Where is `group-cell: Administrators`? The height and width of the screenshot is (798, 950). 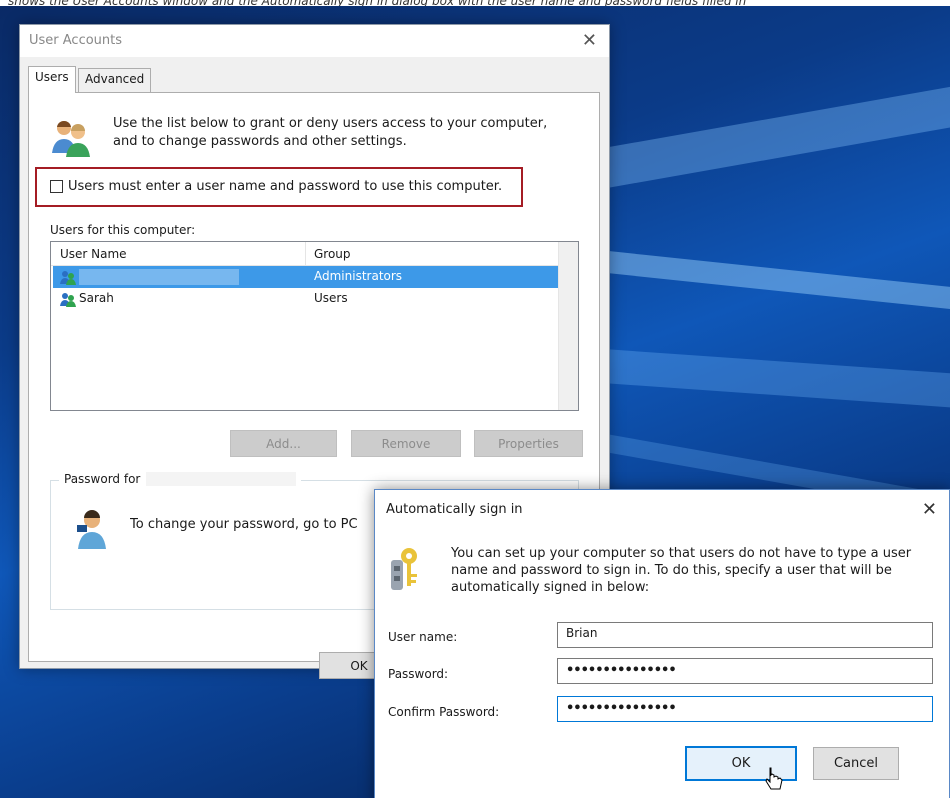
group-cell: Administrators is located at coordinates (358, 276).